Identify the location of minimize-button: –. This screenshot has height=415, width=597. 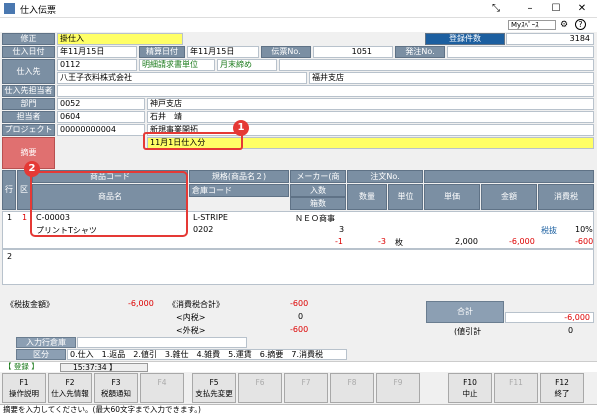
(530, 8).